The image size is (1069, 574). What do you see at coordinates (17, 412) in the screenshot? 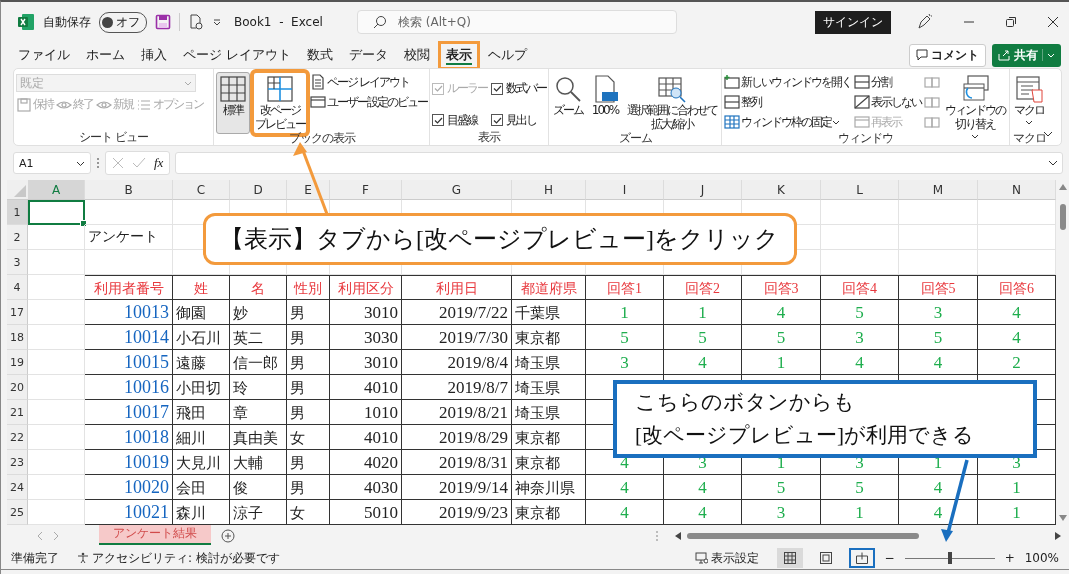
I see `row-number: 21` at bounding box center [17, 412].